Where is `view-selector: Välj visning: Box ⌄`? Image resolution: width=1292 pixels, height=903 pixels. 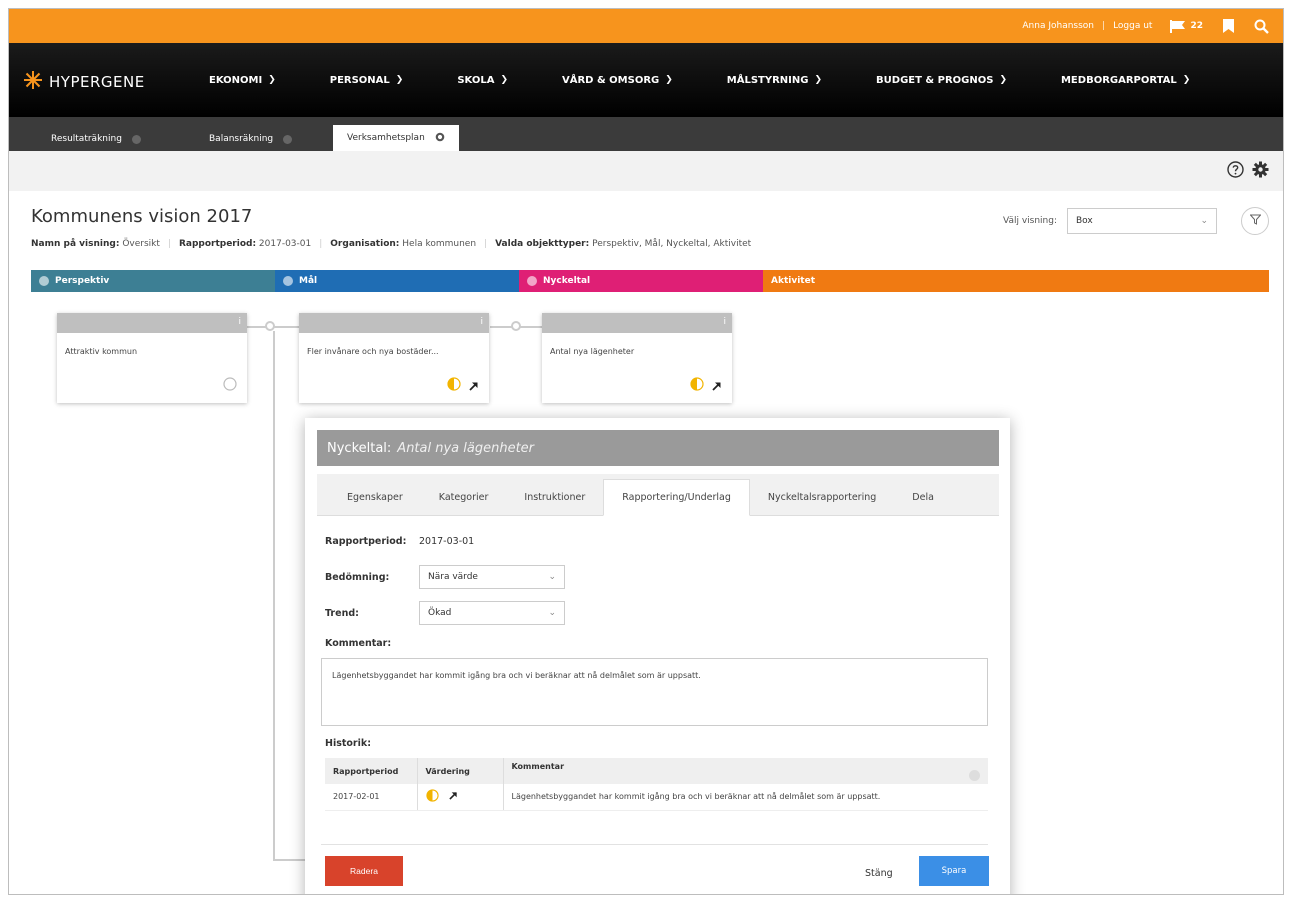 view-selector: Välj visning: Box ⌄ is located at coordinates (1136, 221).